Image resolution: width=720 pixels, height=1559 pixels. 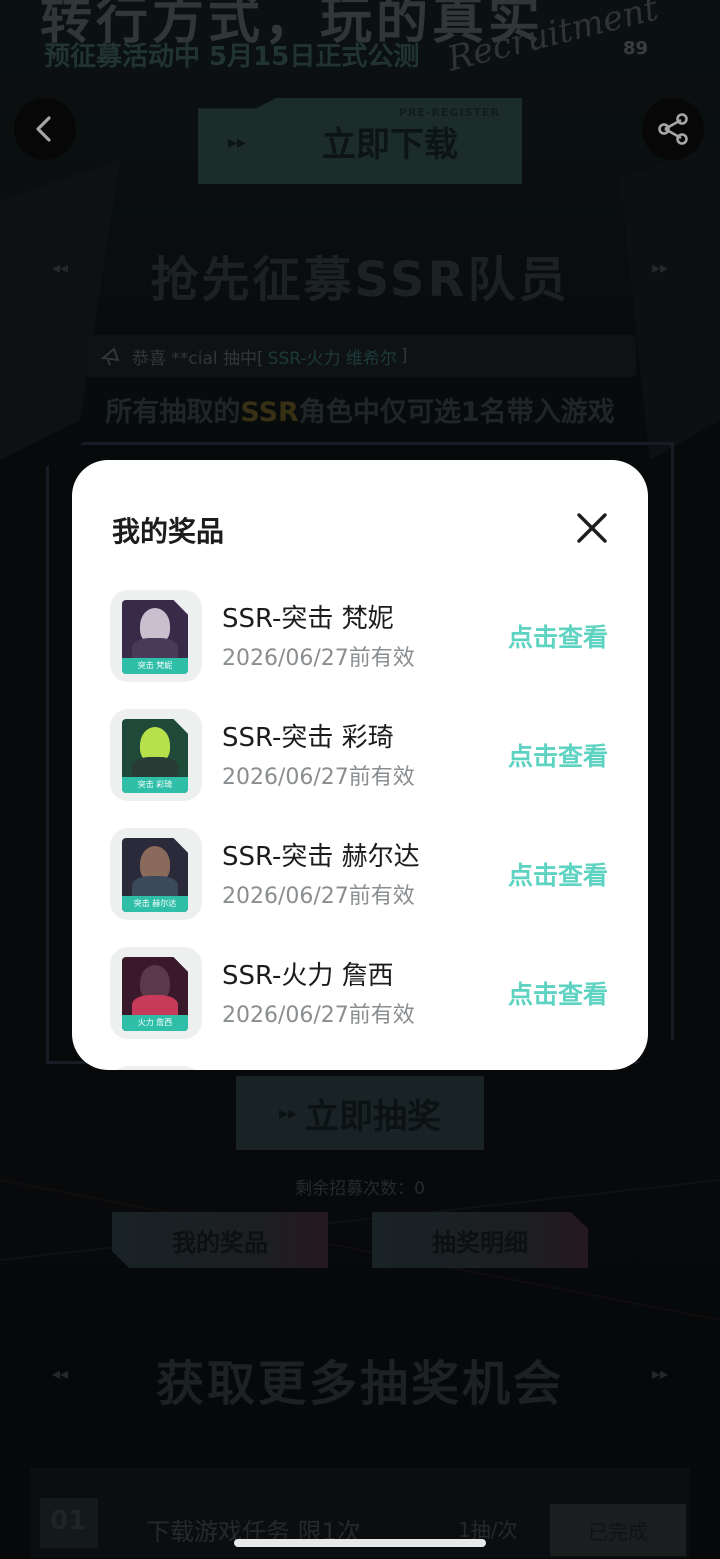 What do you see at coordinates (155, 904) in the screenshot?
I see `card-caption: 突击 赫尔达` at bounding box center [155, 904].